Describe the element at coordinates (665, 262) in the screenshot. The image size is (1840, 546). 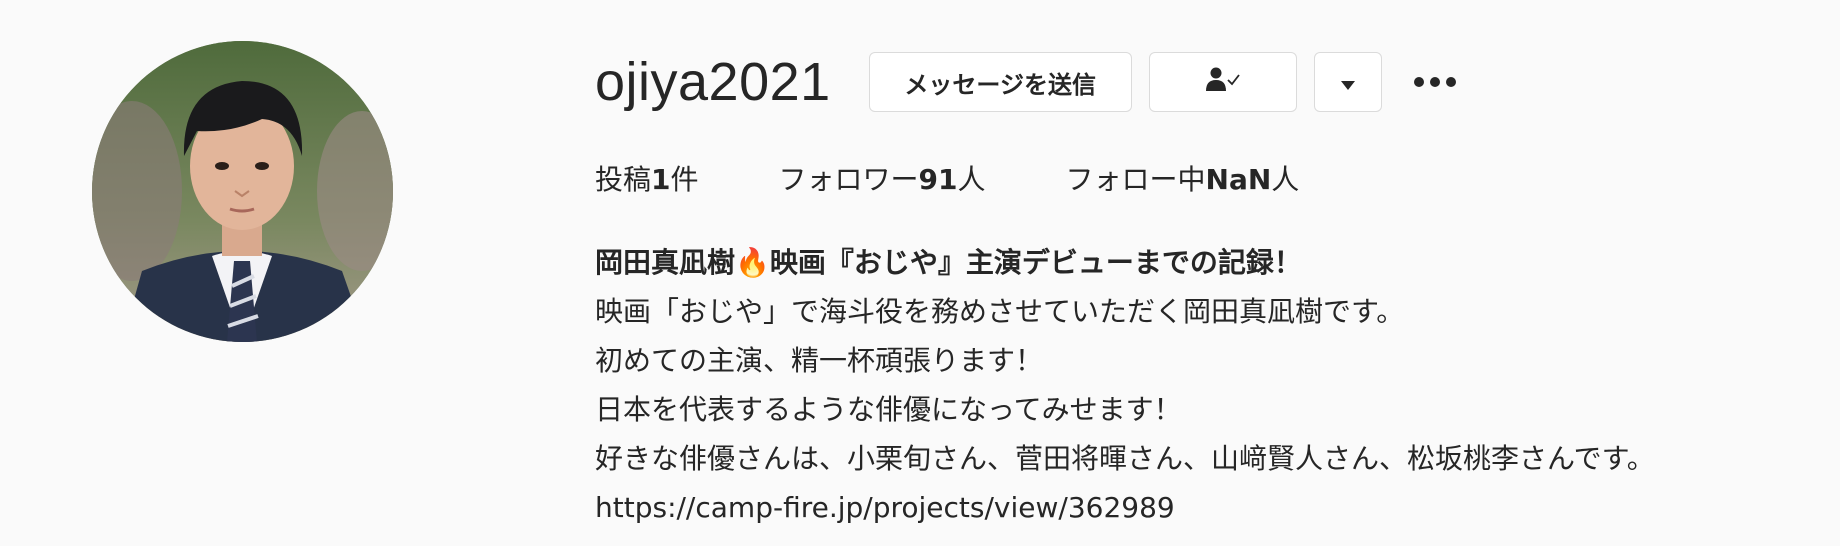
I see `bio-full-name: 岡田真凪樹` at that location.